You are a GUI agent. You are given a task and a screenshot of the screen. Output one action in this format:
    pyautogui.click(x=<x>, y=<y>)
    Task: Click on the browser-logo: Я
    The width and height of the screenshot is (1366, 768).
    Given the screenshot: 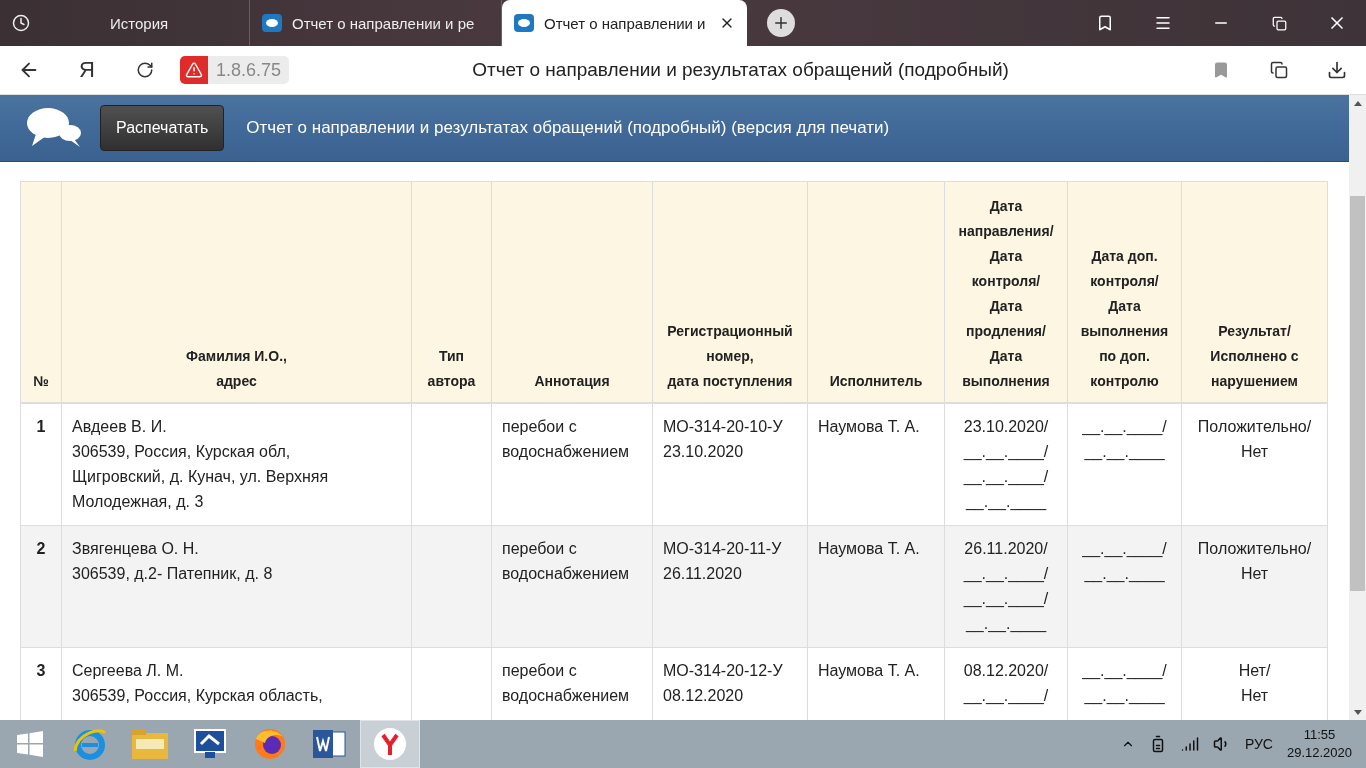 What is the action you would take?
    pyautogui.click(x=87, y=70)
    